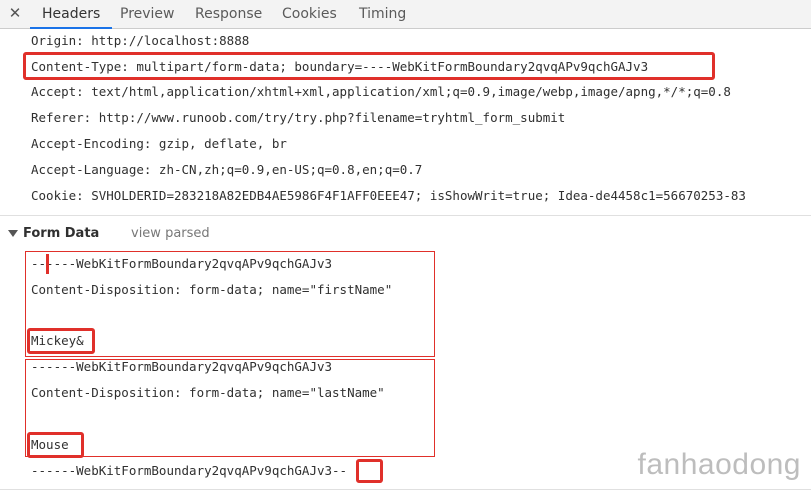 The height and width of the screenshot is (494, 811). I want to click on form-data-toggle: Form Data, so click(53, 234).